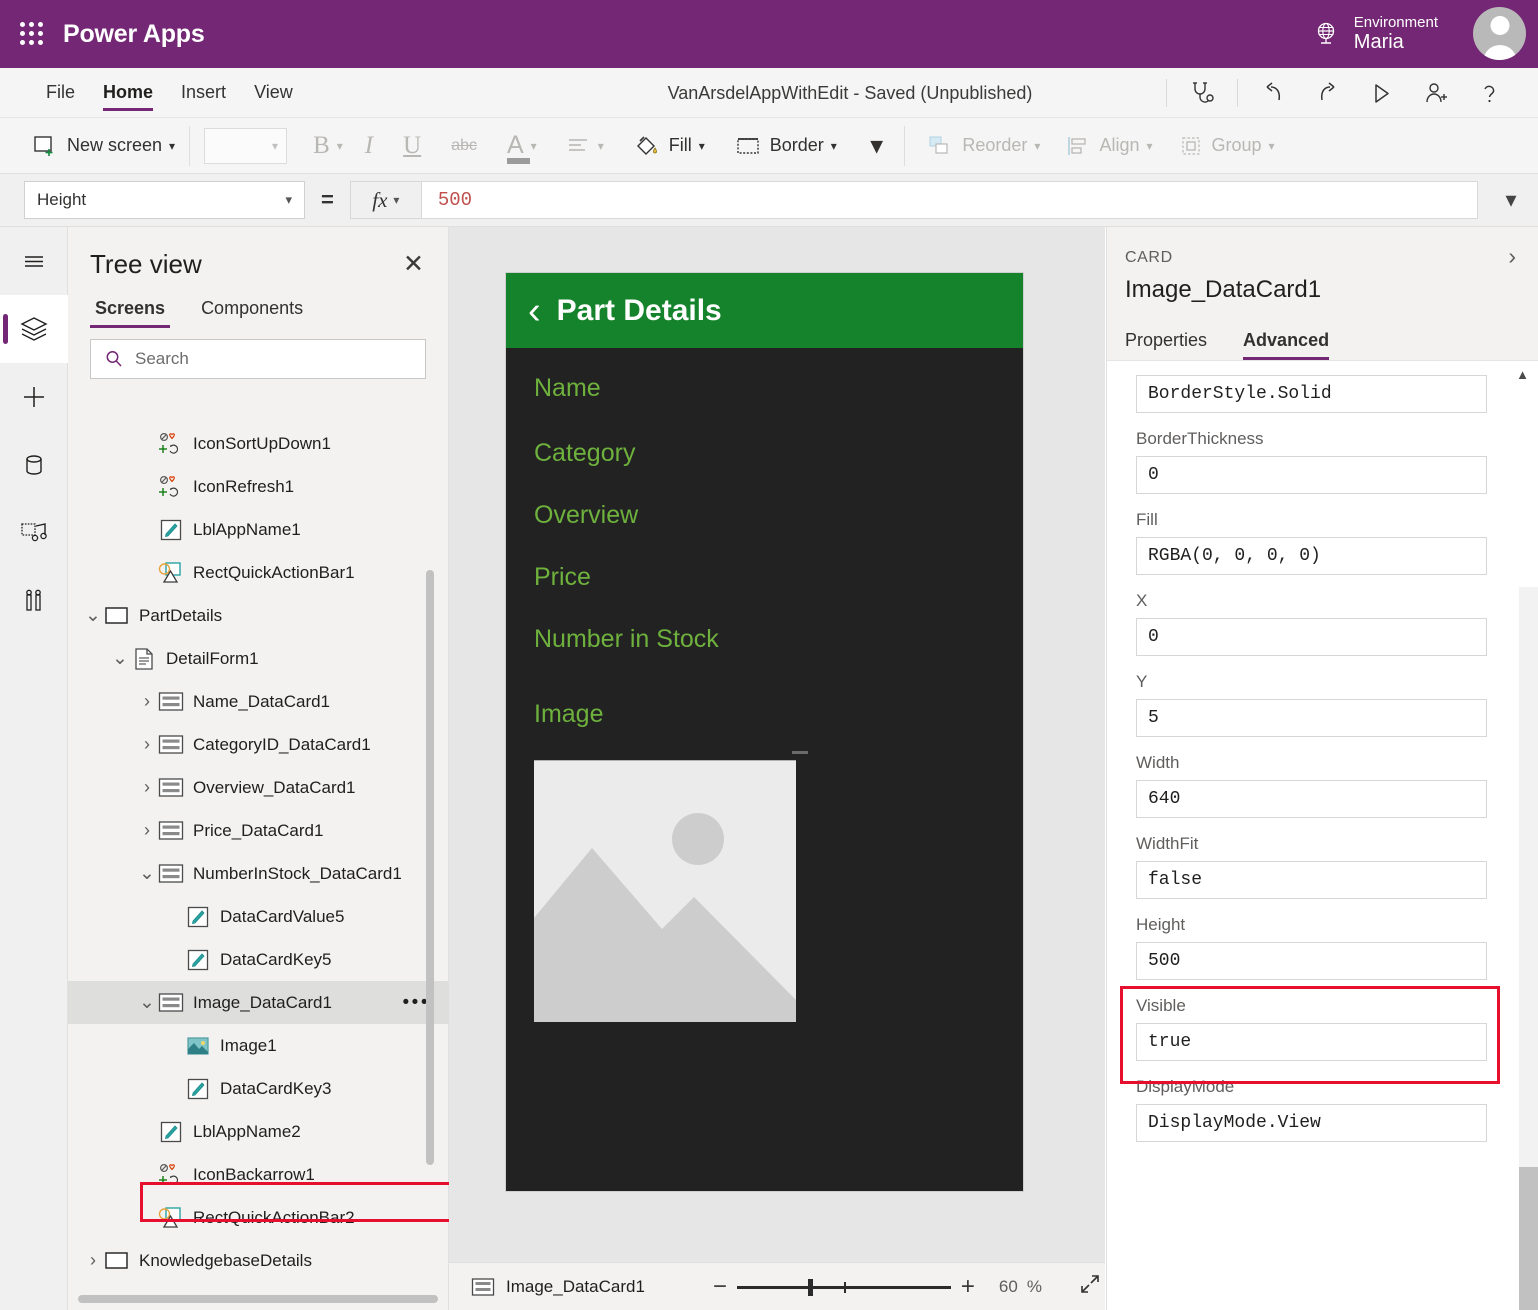  I want to click on tree-node-price_datacard1: ›Price_DataCard1•••, so click(258, 830).